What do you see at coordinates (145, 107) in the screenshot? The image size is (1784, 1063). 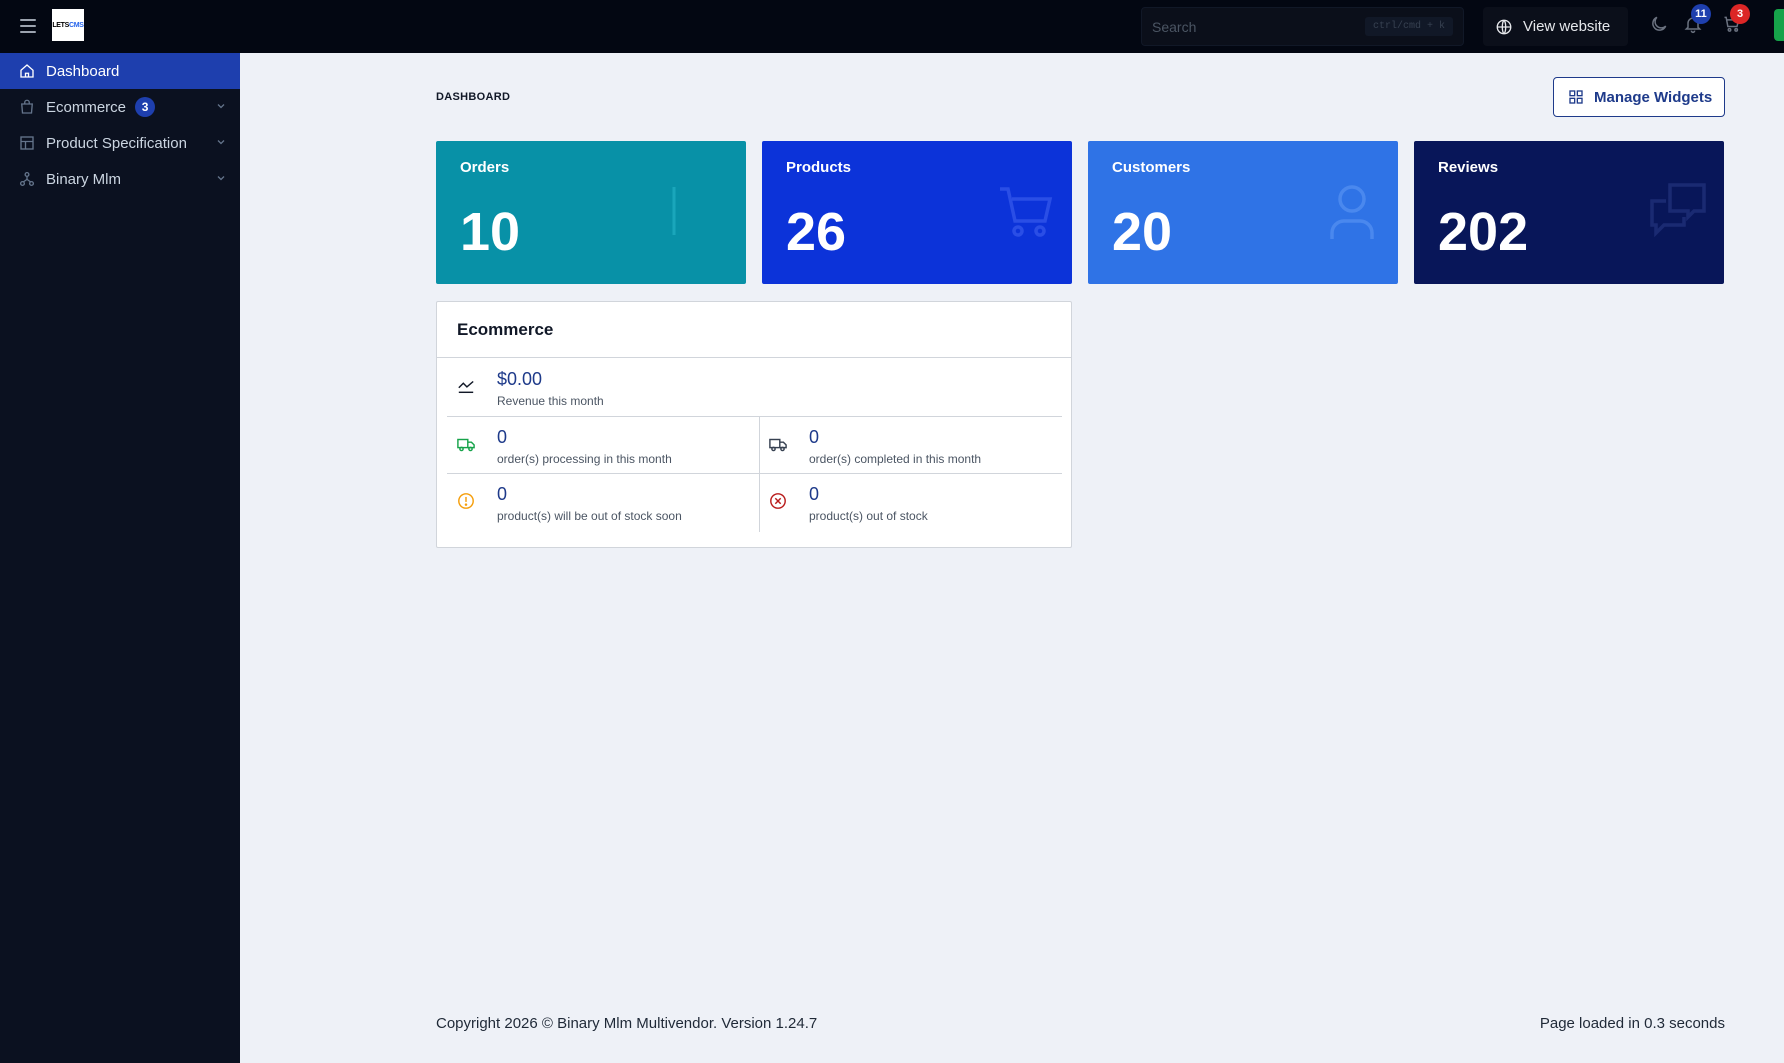 I see `ecommerce-count-badge: 3` at bounding box center [145, 107].